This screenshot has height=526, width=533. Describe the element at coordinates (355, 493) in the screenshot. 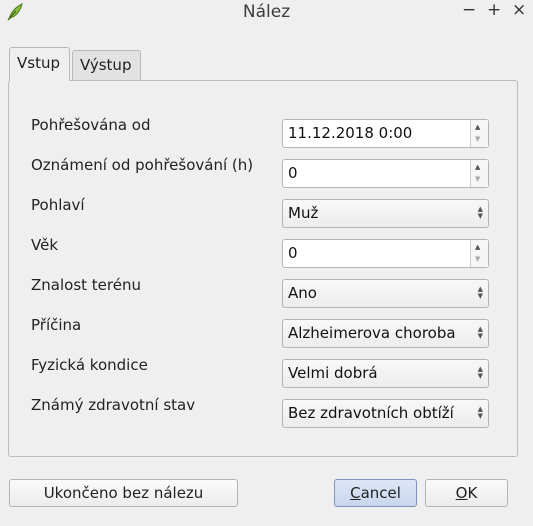

I see `cancel-mnemonic: C` at that location.